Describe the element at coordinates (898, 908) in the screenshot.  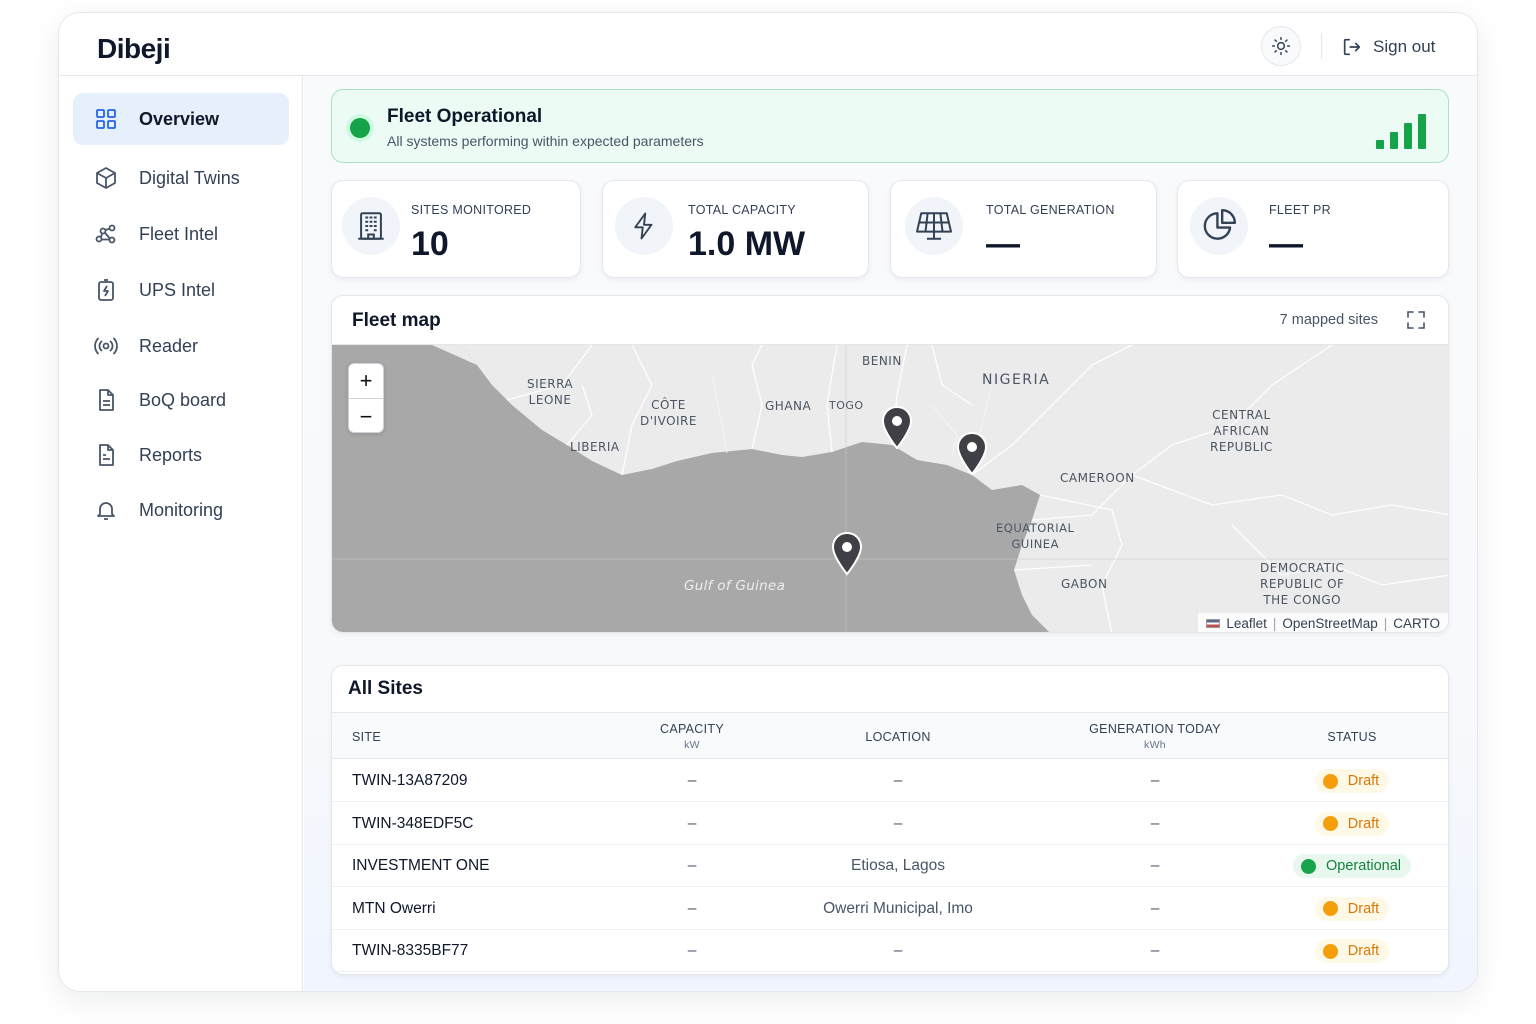
I see `location-cell: Owerri Municipal, Imo` at that location.